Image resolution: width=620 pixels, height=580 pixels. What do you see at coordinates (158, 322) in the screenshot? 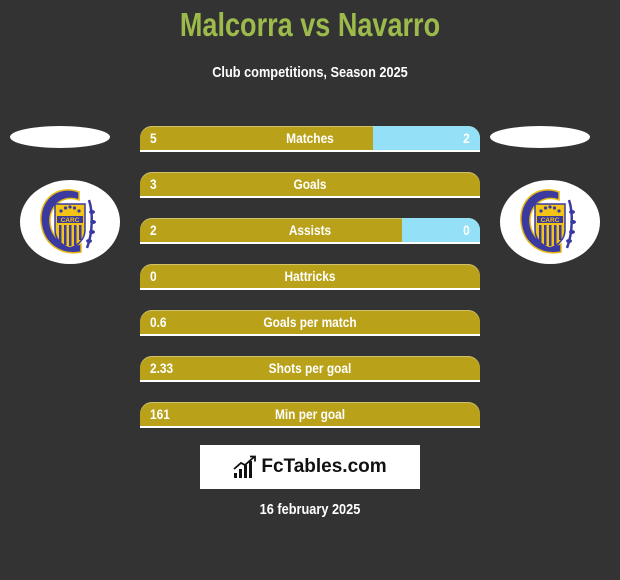
I see `left-value: 0.6` at bounding box center [158, 322].